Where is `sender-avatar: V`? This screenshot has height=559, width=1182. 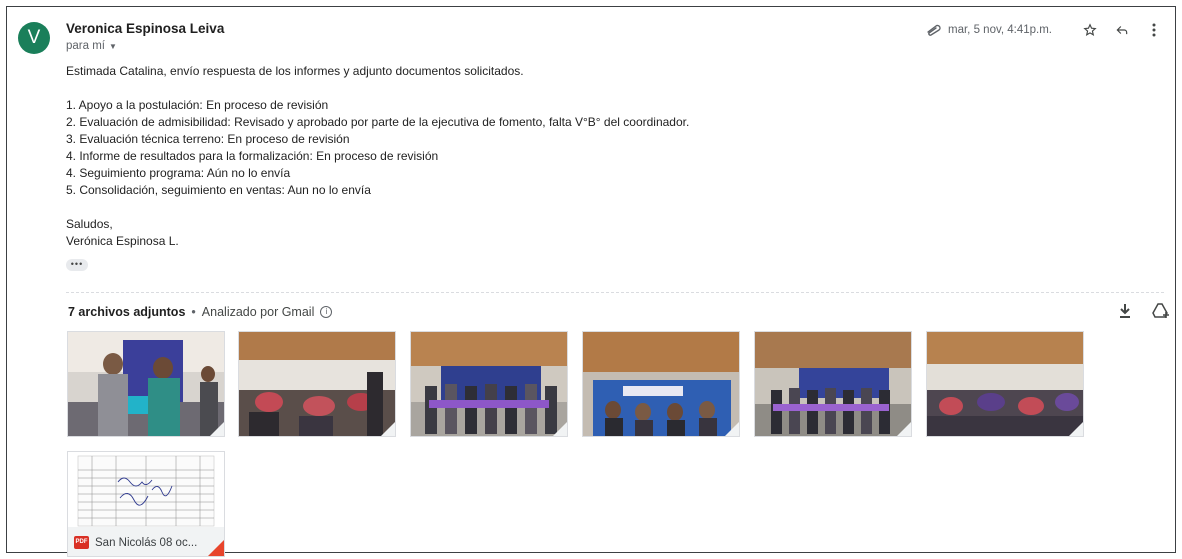 sender-avatar: V is located at coordinates (34, 38).